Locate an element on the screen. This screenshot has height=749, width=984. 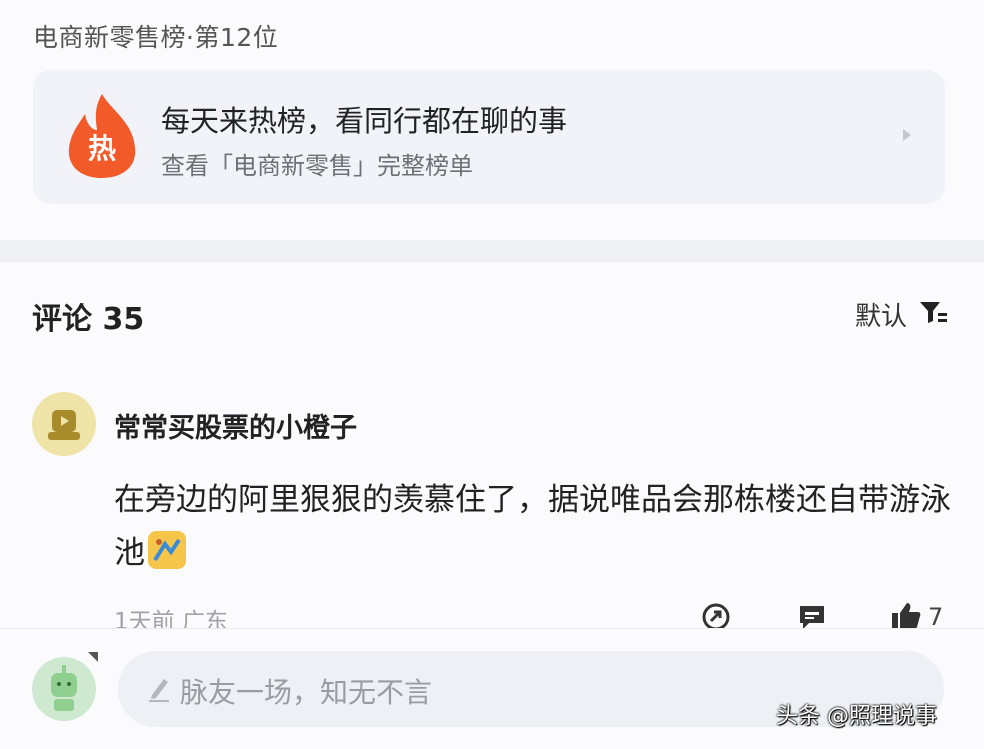
robot-avatar-icon is located at coordinates (64, 688).